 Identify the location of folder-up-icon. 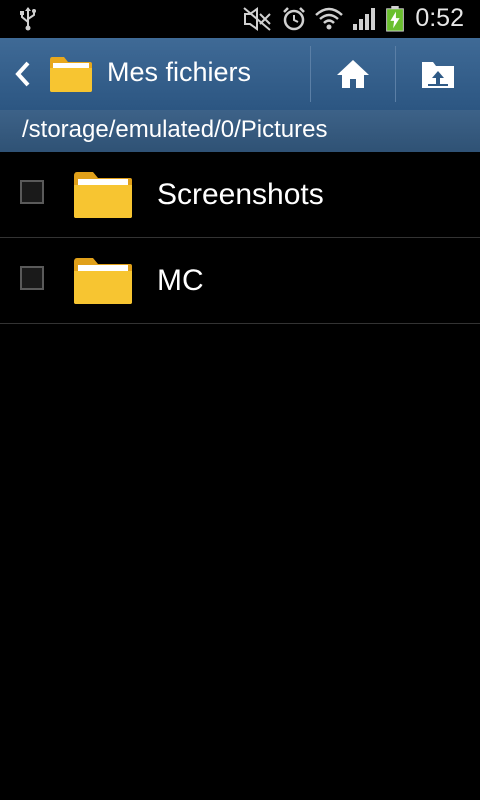
(438, 75).